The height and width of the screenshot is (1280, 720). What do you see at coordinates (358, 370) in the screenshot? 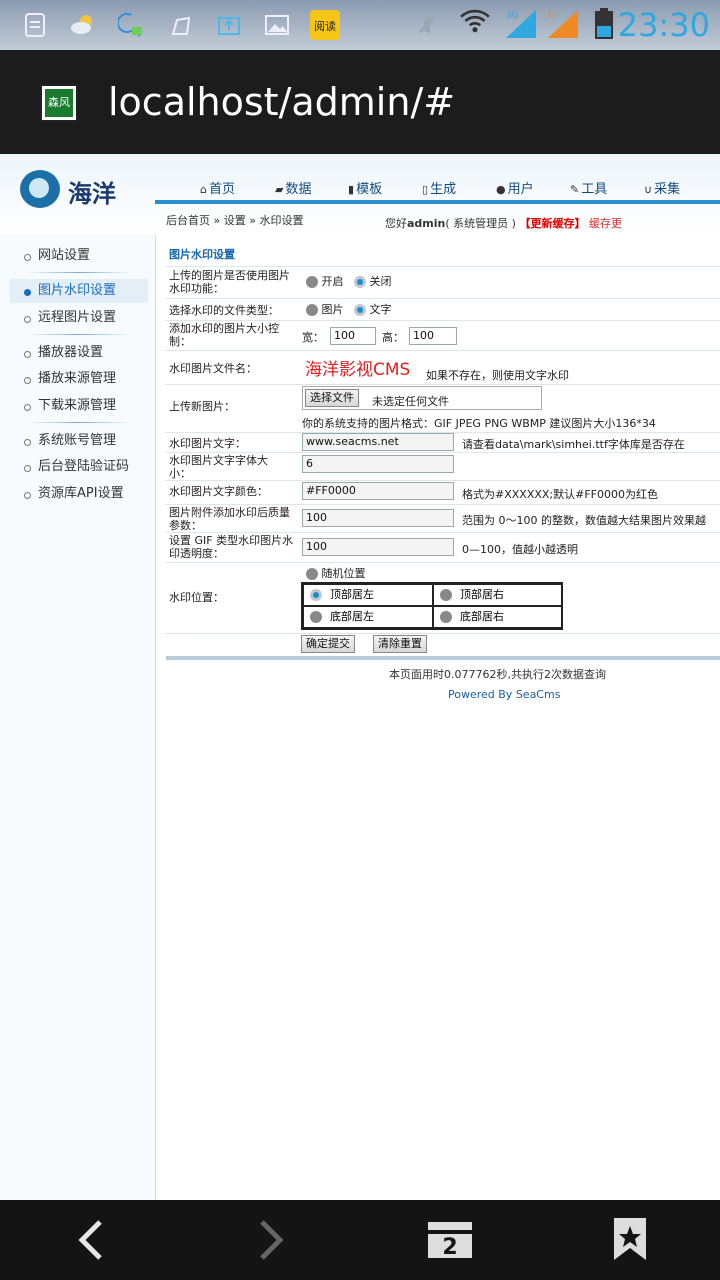
I see `watermark-preview: 海洋影视CMS` at bounding box center [358, 370].